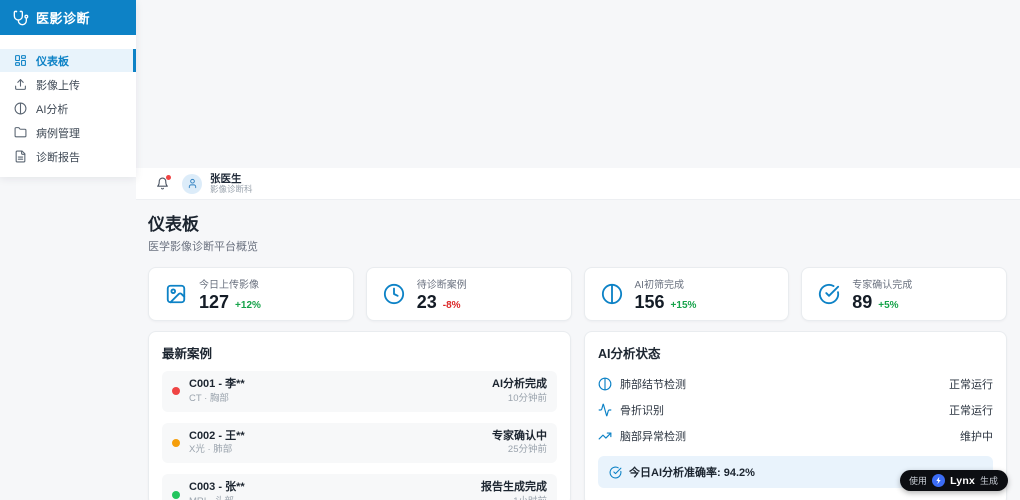 Image resolution: width=1020 pixels, height=500 pixels. I want to click on ai-status-row-fracture: 骨折识别 正常运行, so click(795, 410).